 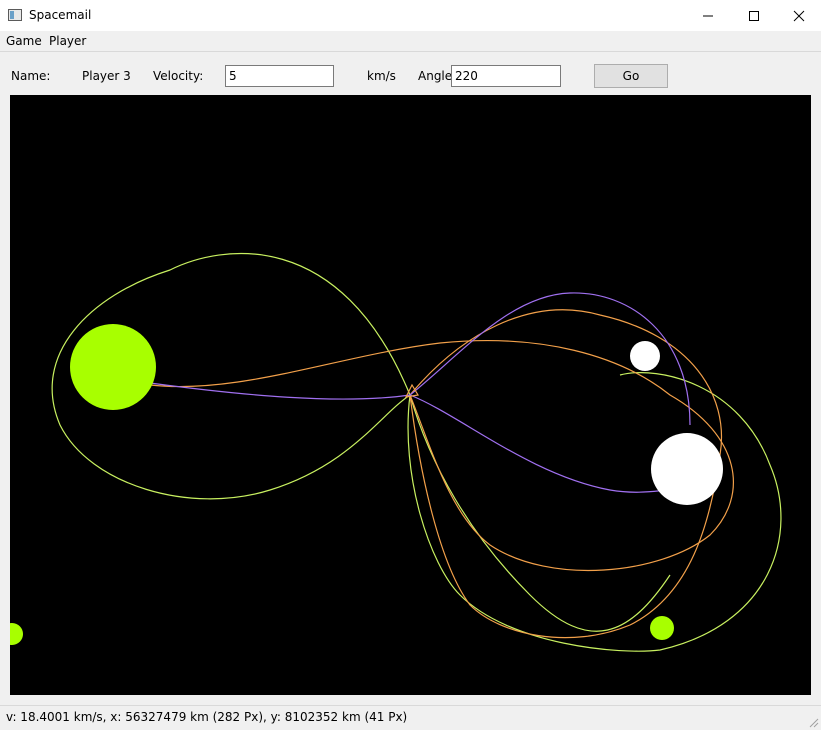 What do you see at coordinates (24, 41) in the screenshot?
I see `menu-game: Game` at bounding box center [24, 41].